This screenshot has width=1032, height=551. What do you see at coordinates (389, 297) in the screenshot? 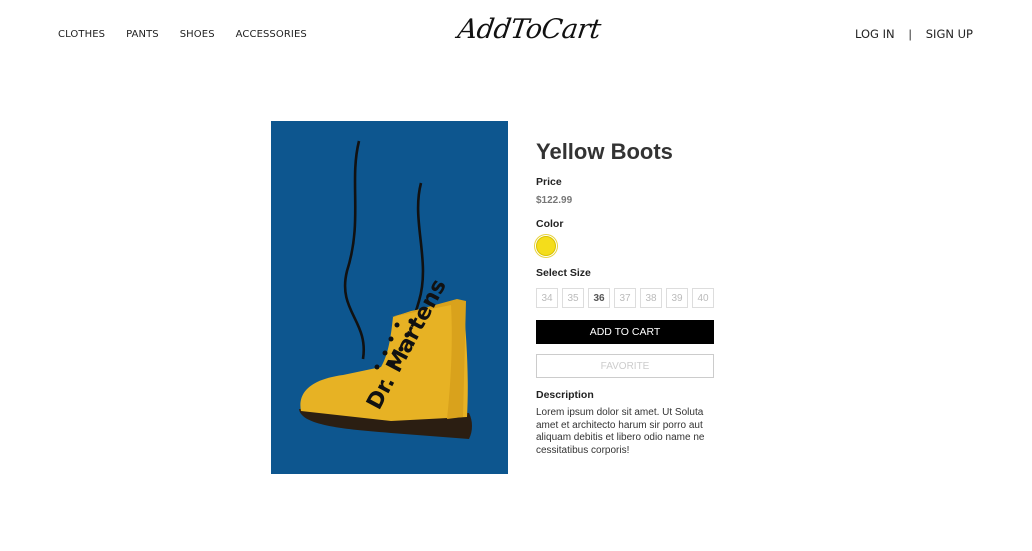
I see `product-image: Dr. Martens` at bounding box center [389, 297].